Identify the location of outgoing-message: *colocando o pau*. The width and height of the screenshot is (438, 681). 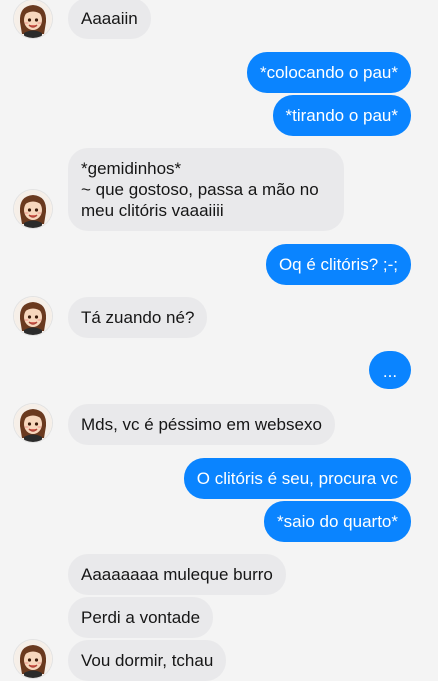
(328, 72).